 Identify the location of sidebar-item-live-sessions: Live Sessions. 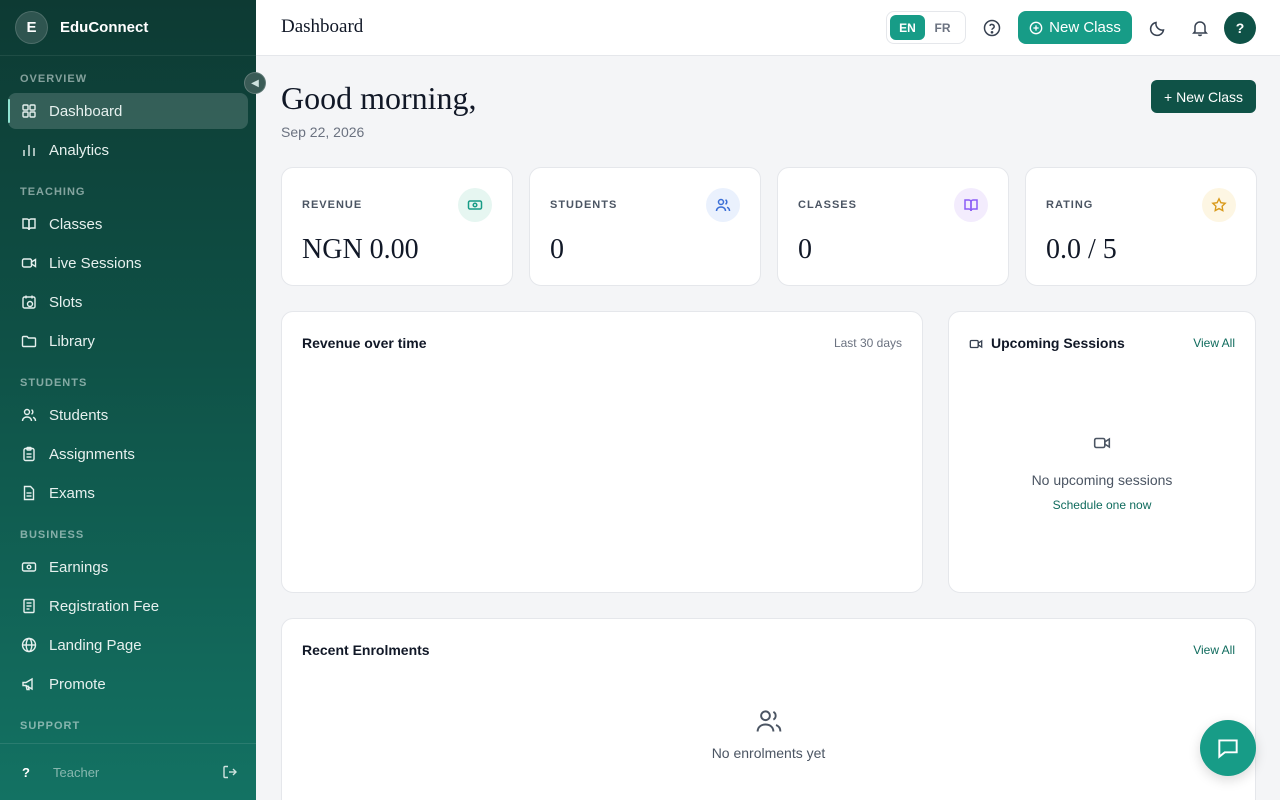
(128, 263).